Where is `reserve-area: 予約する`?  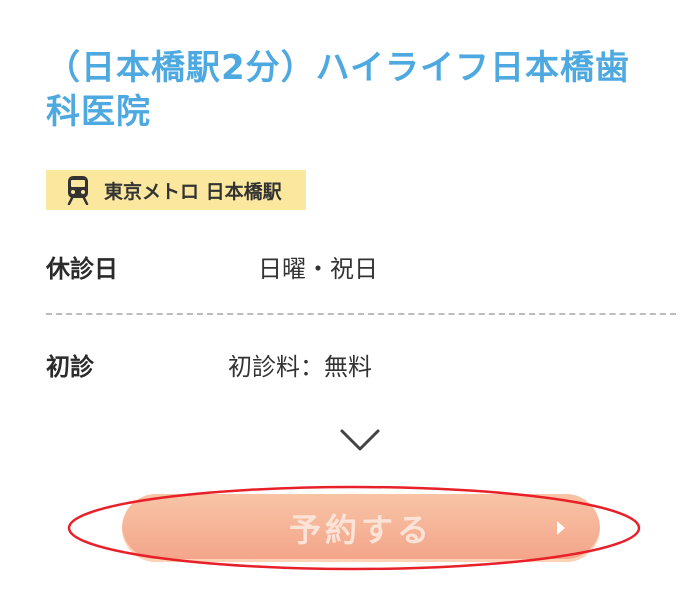
reserve-area: 予約する is located at coordinates (354, 529).